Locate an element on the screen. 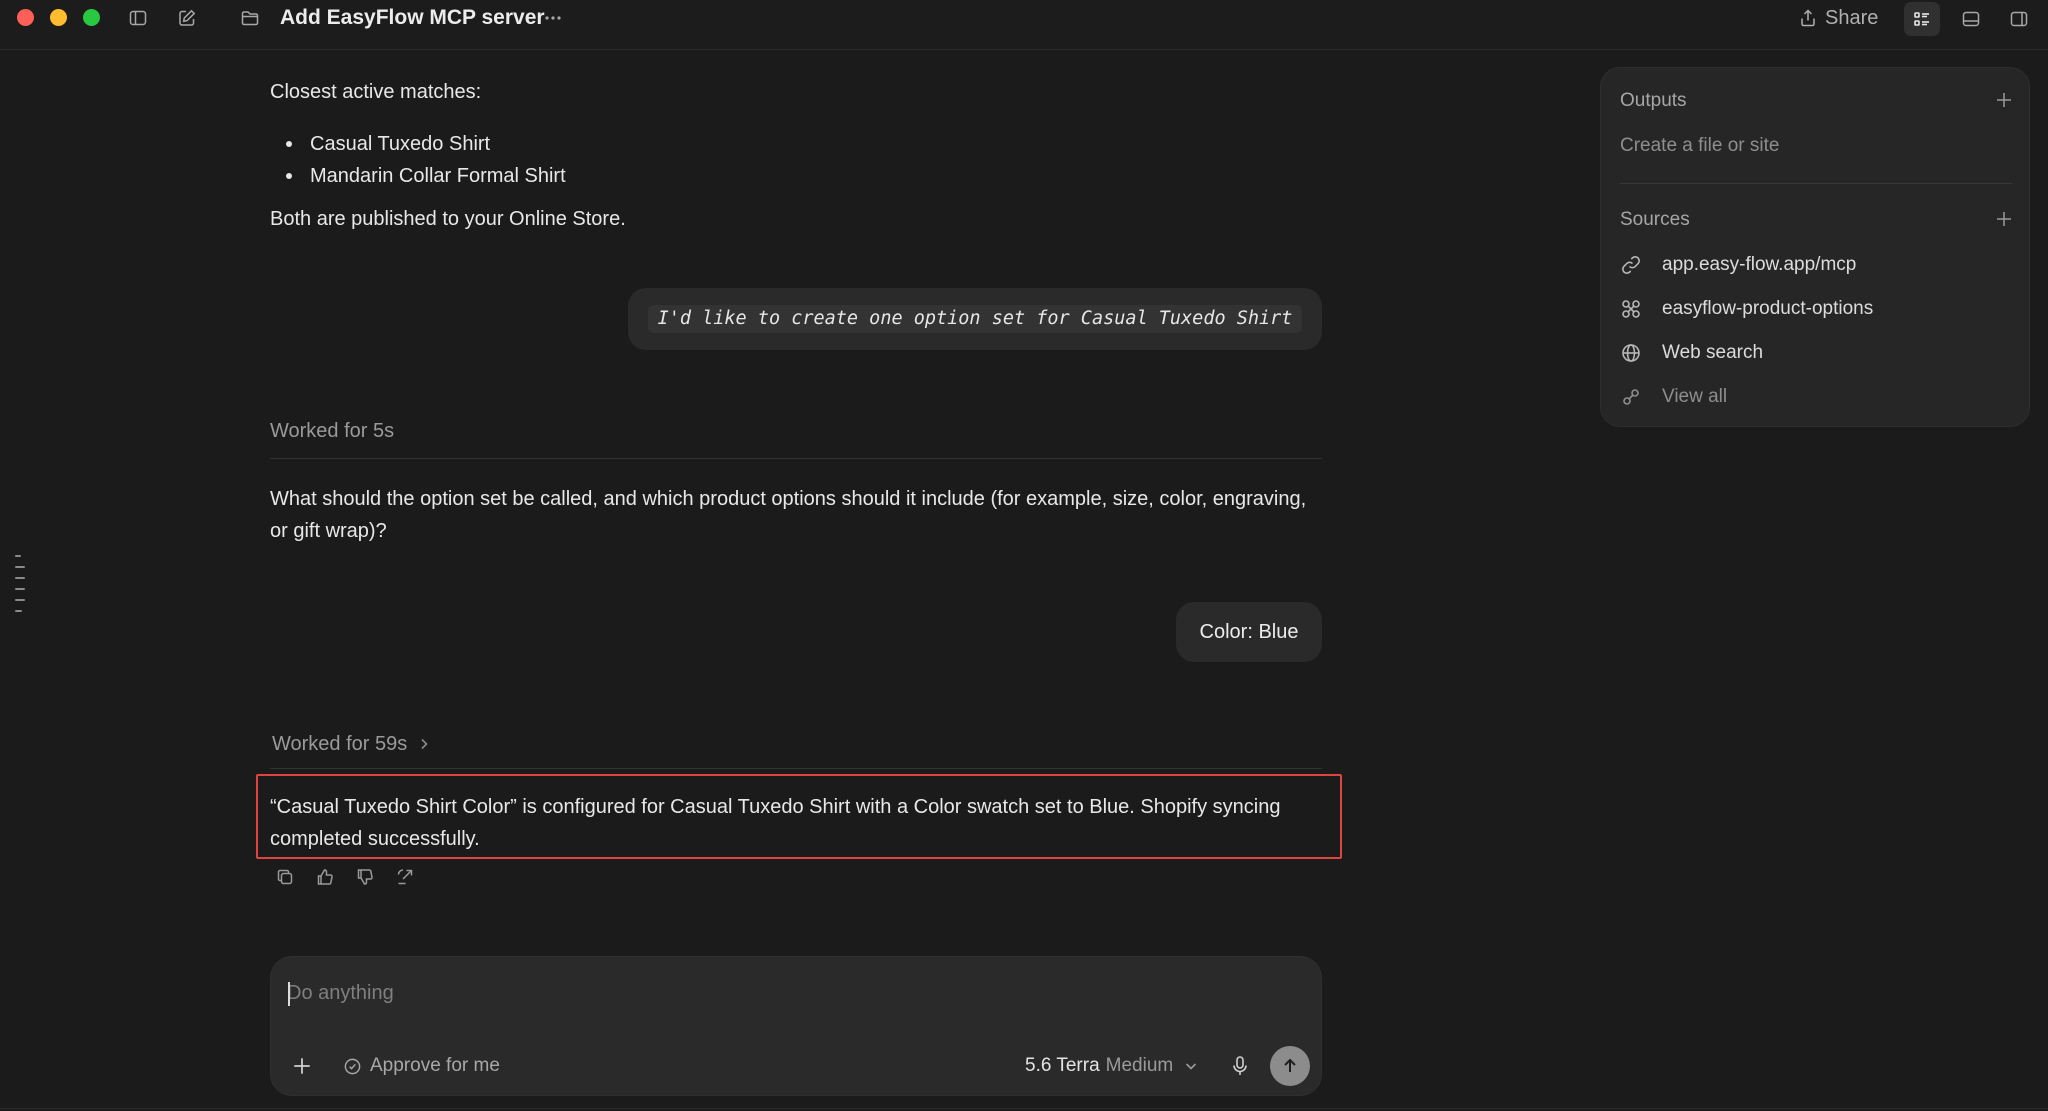  view-all-sources: View all is located at coordinates (1673, 397).